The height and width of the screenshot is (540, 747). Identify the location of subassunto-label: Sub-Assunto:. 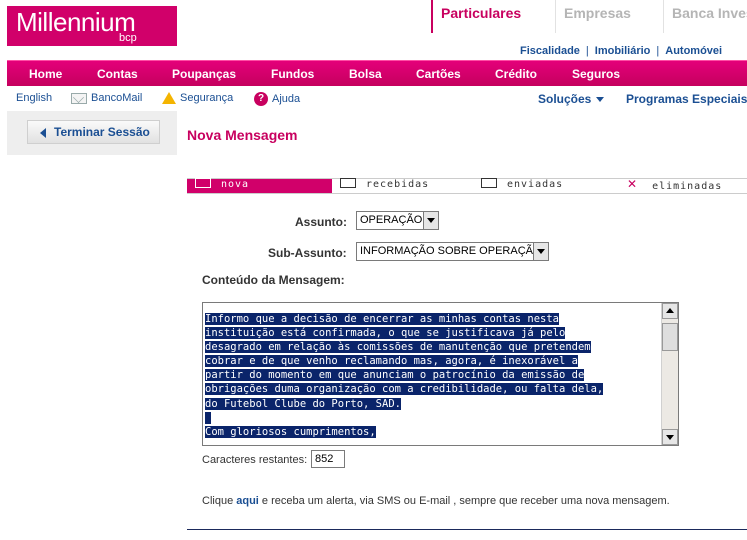
(307, 253).